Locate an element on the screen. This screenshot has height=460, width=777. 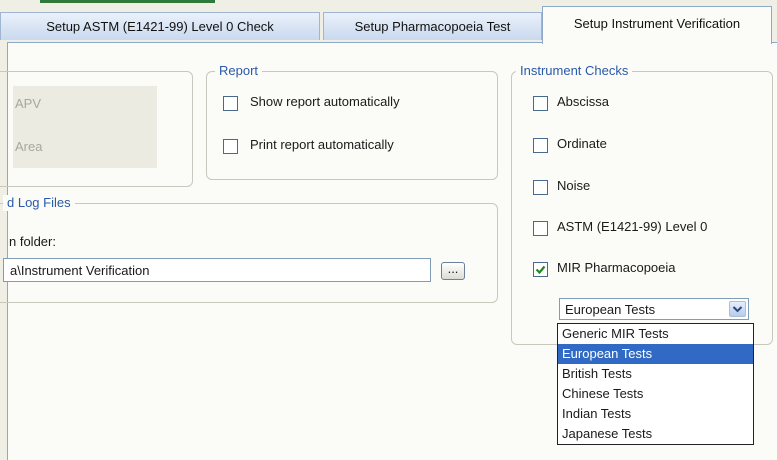
dropdown-option-generic-mir: Generic MIR Tests is located at coordinates (655, 334).